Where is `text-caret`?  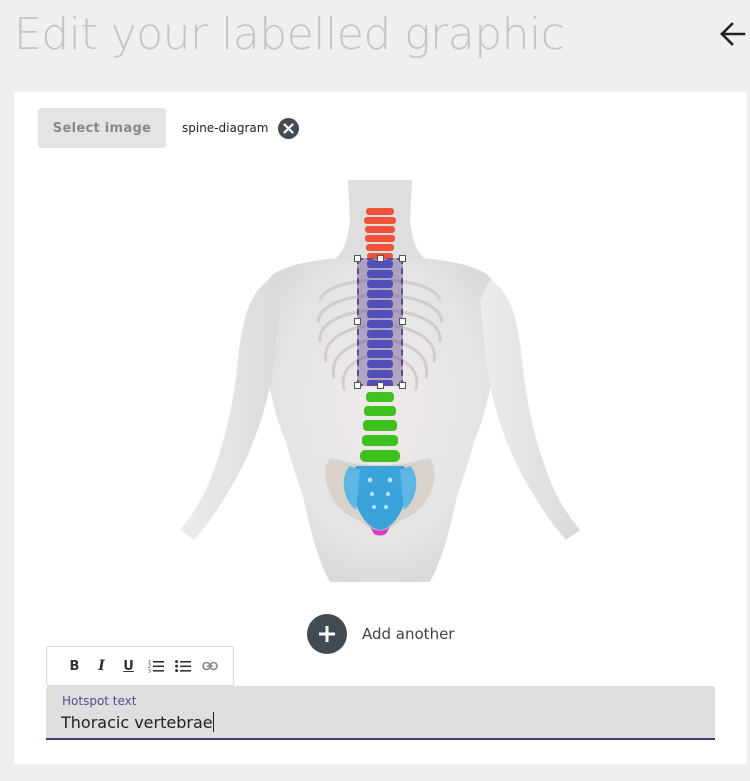 text-caret is located at coordinates (213, 722).